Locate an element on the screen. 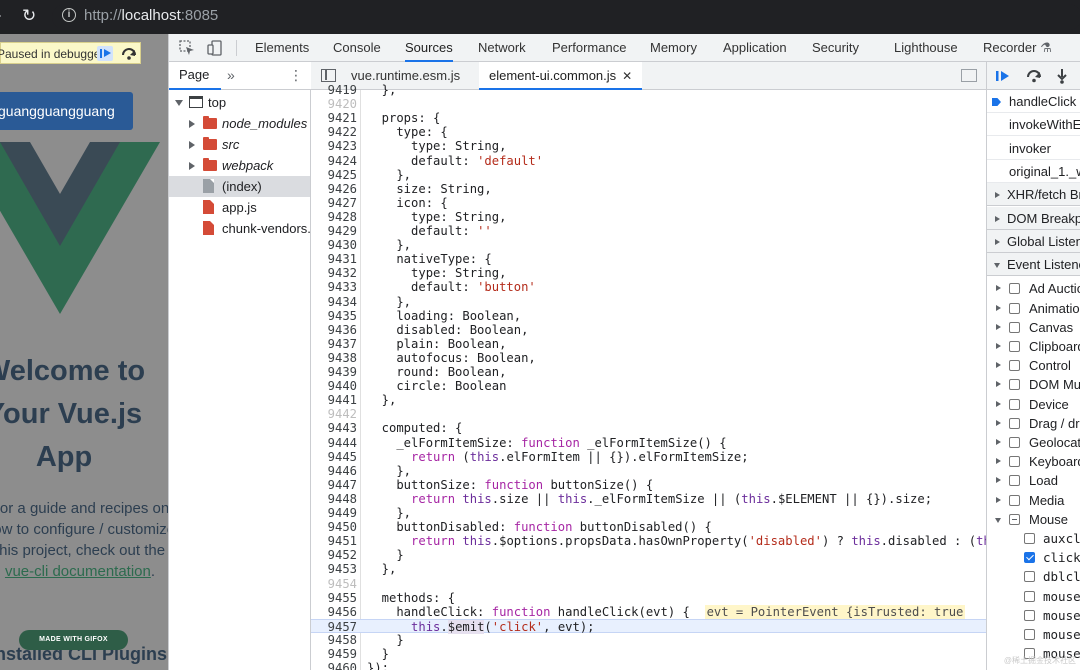 The height and width of the screenshot is (670, 1080). line-number: 9420 is located at coordinates (334, 104).